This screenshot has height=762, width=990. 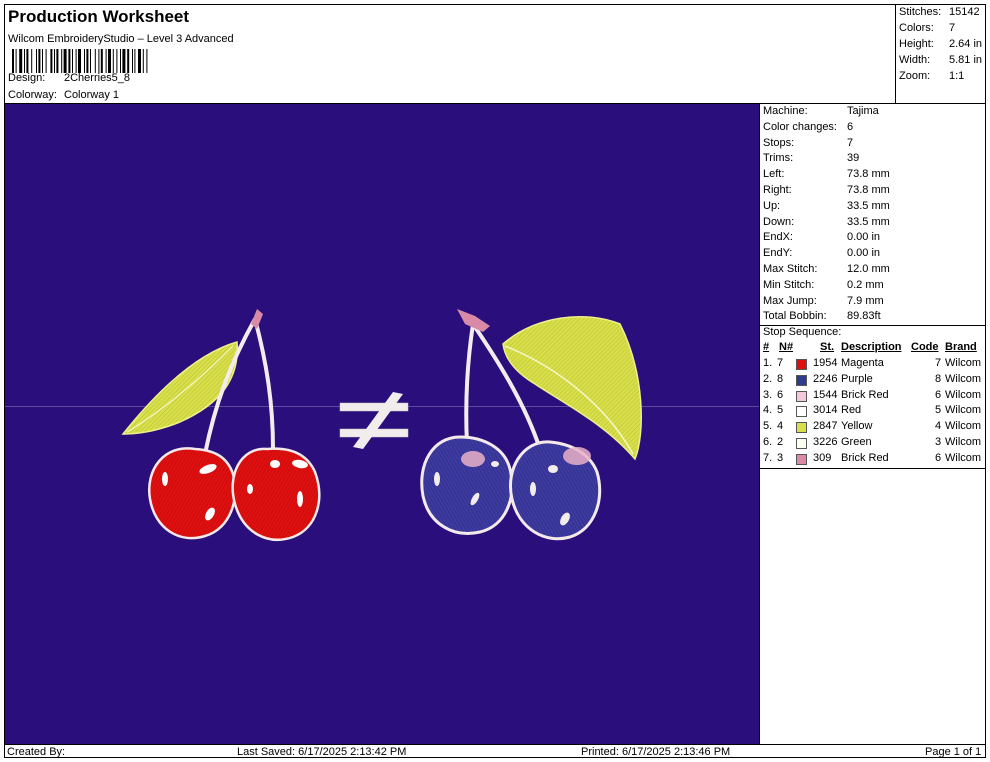 I want to click on left-cherry-pair, so click(x=221, y=425).